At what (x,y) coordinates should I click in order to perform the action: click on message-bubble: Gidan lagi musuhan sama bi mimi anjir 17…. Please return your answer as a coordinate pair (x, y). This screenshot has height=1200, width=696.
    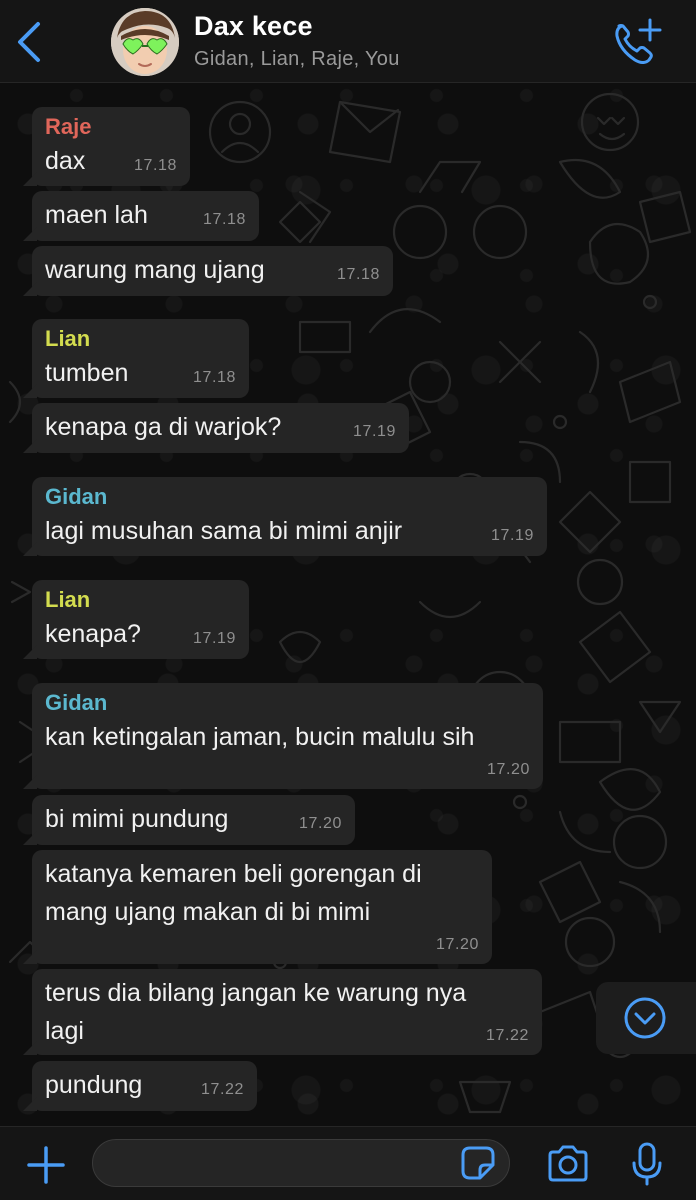
    Looking at the image, I should click on (285, 516).